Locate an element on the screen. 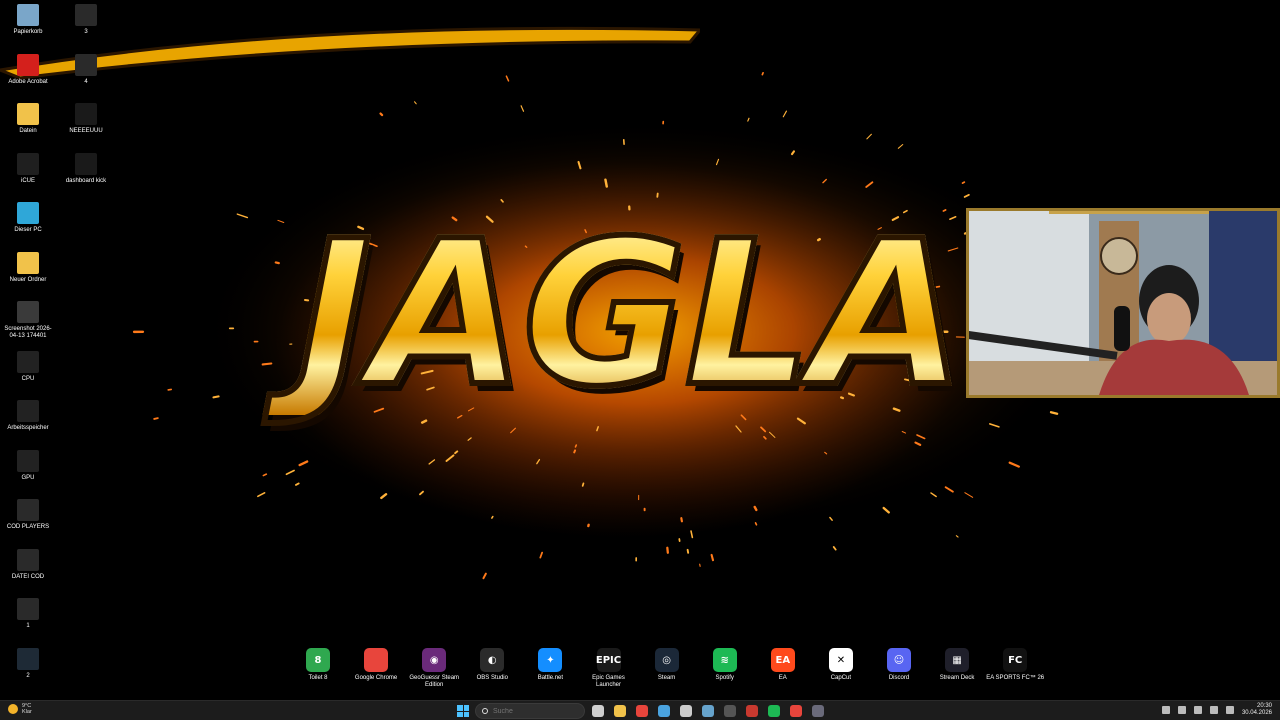 This screenshot has width=1280, height=720. start-button is located at coordinates (463, 711).